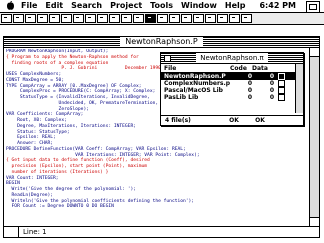 This screenshot has height=243, width=324. What do you see at coordinates (181, 97) in the screenshot?
I see `file-name: PasLib Lib` at bounding box center [181, 97].